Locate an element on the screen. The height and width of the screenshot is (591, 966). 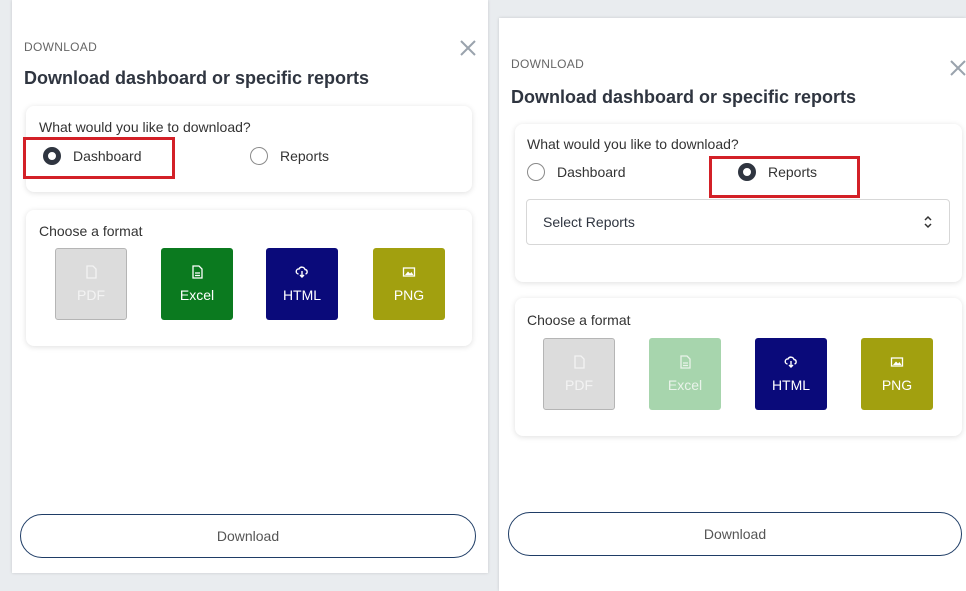
radio-reports-dot is located at coordinates (259, 156).